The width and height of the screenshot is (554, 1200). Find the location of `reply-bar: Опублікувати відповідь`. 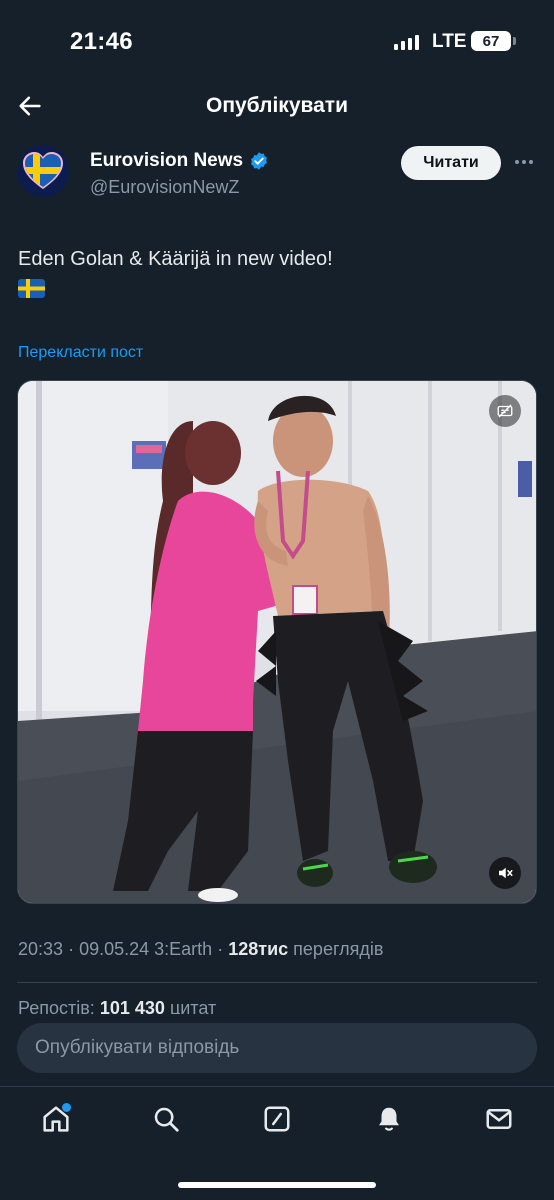

reply-bar: Опублікувати відповідь is located at coordinates (277, 1049).